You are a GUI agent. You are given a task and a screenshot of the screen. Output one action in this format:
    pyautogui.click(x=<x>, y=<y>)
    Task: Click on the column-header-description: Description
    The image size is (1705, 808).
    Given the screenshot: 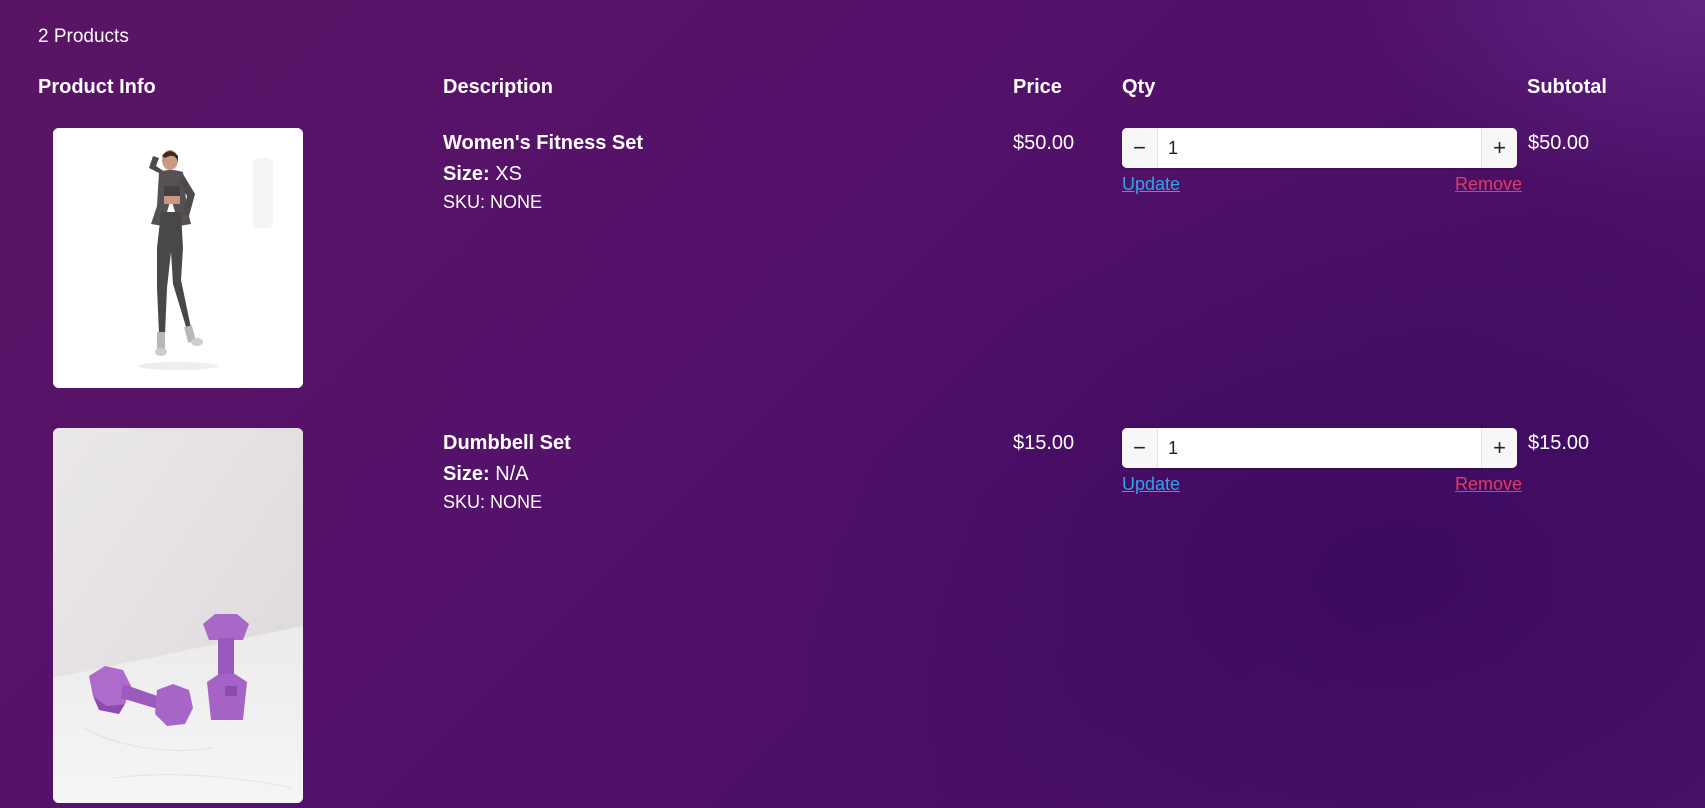 What is the action you would take?
    pyautogui.click(x=498, y=87)
    